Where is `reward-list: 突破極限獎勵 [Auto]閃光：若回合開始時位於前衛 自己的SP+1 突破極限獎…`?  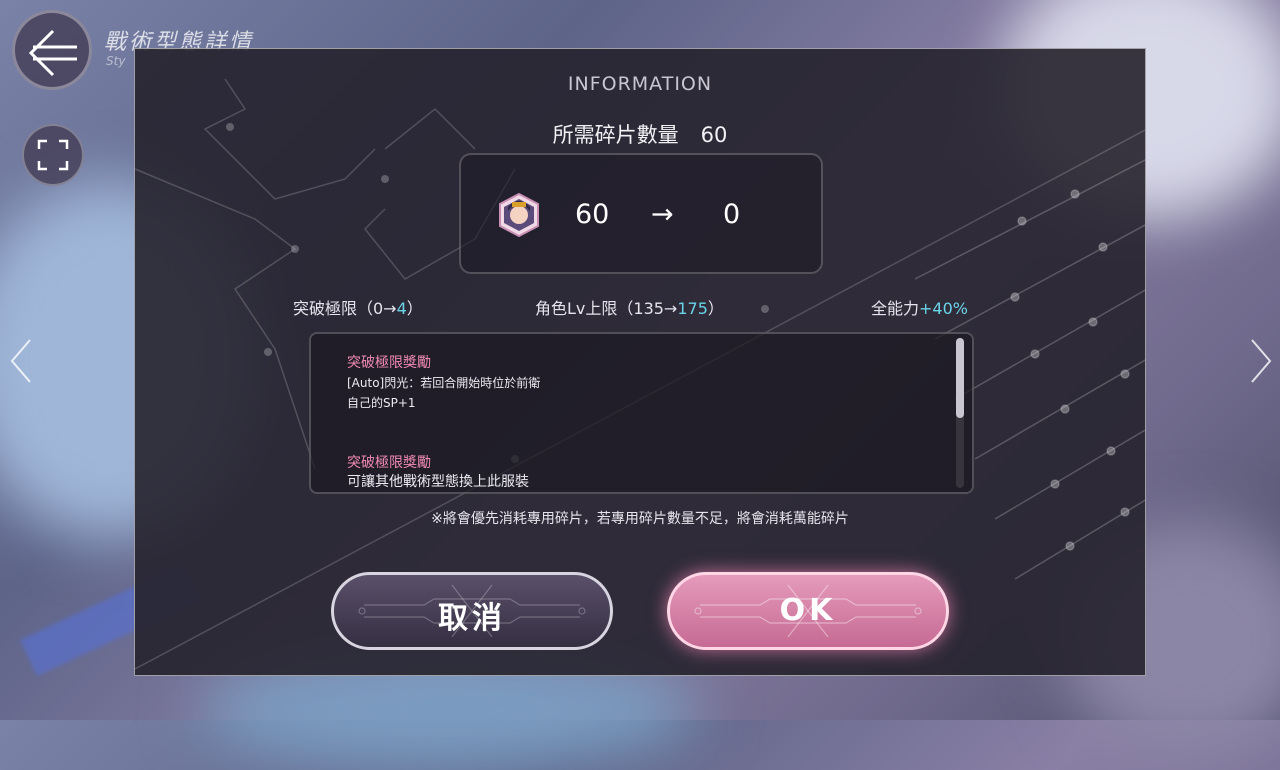
reward-list: 突破極限獎勵 [Auto]閃光：若回合開始時位於前衛 自己的SP+1 突破極限獎… is located at coordinates (641, 413).